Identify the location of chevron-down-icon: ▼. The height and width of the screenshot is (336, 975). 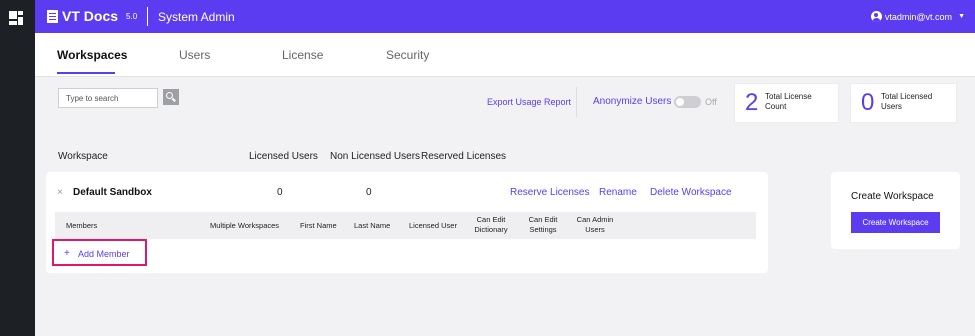
(961, 16).